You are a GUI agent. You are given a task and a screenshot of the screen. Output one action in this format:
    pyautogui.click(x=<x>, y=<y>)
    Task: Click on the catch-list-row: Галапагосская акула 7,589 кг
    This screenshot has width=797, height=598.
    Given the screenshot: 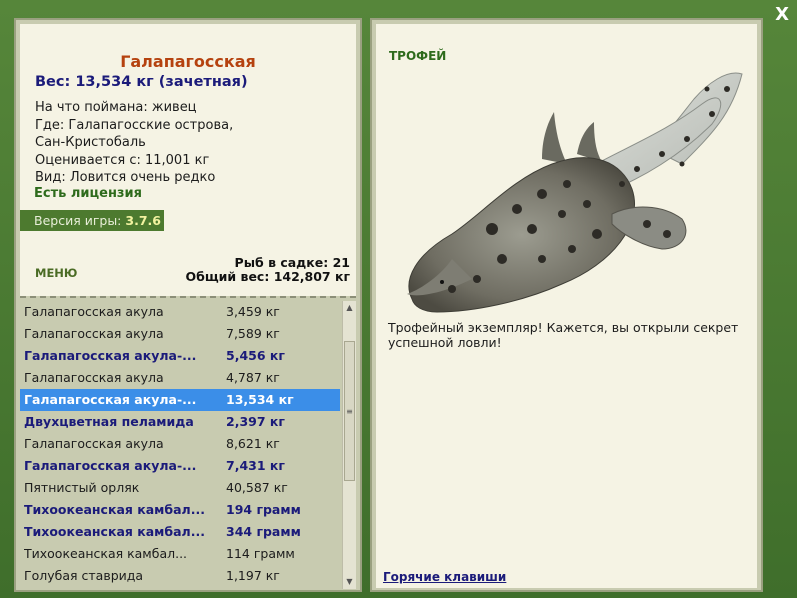 What is the action you would take?
    pyautogui.click(x=180, y=334)
    